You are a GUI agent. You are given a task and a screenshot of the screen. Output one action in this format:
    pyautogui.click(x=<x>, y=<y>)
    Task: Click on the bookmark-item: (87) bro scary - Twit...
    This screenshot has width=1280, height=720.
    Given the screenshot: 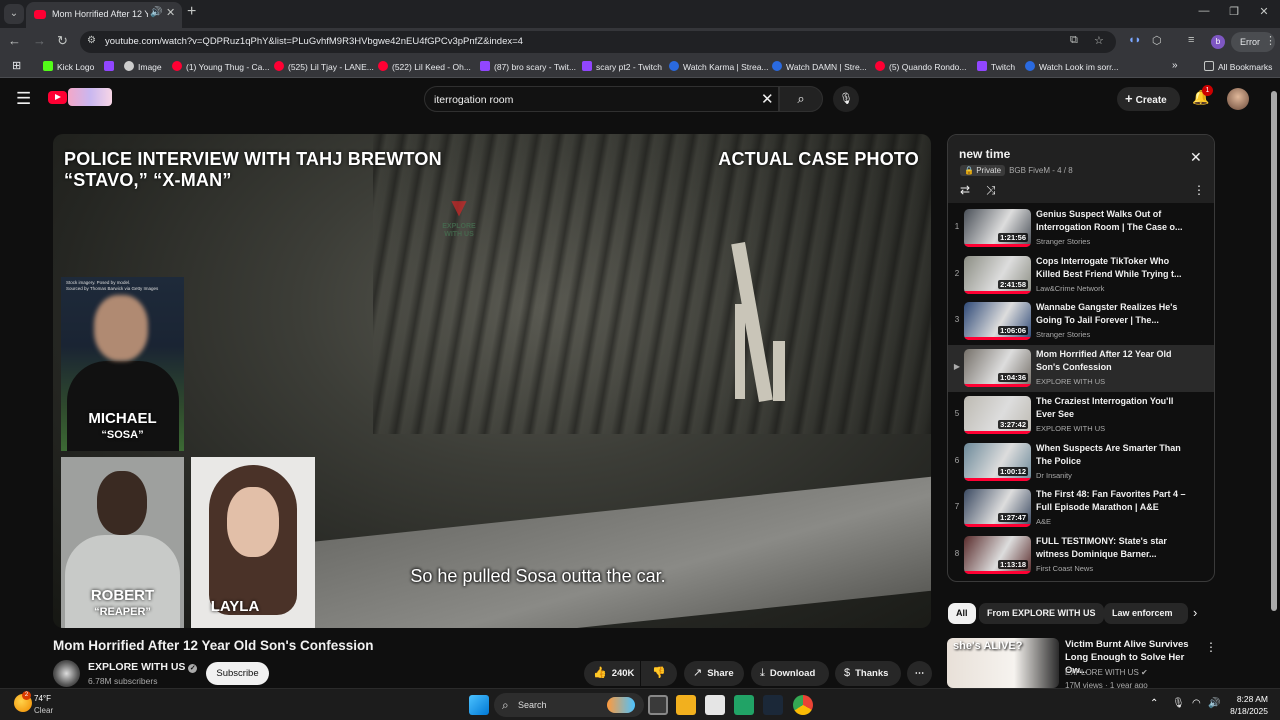 What is the action you would take?
    pyautogui.click(x=528, y=66)
    